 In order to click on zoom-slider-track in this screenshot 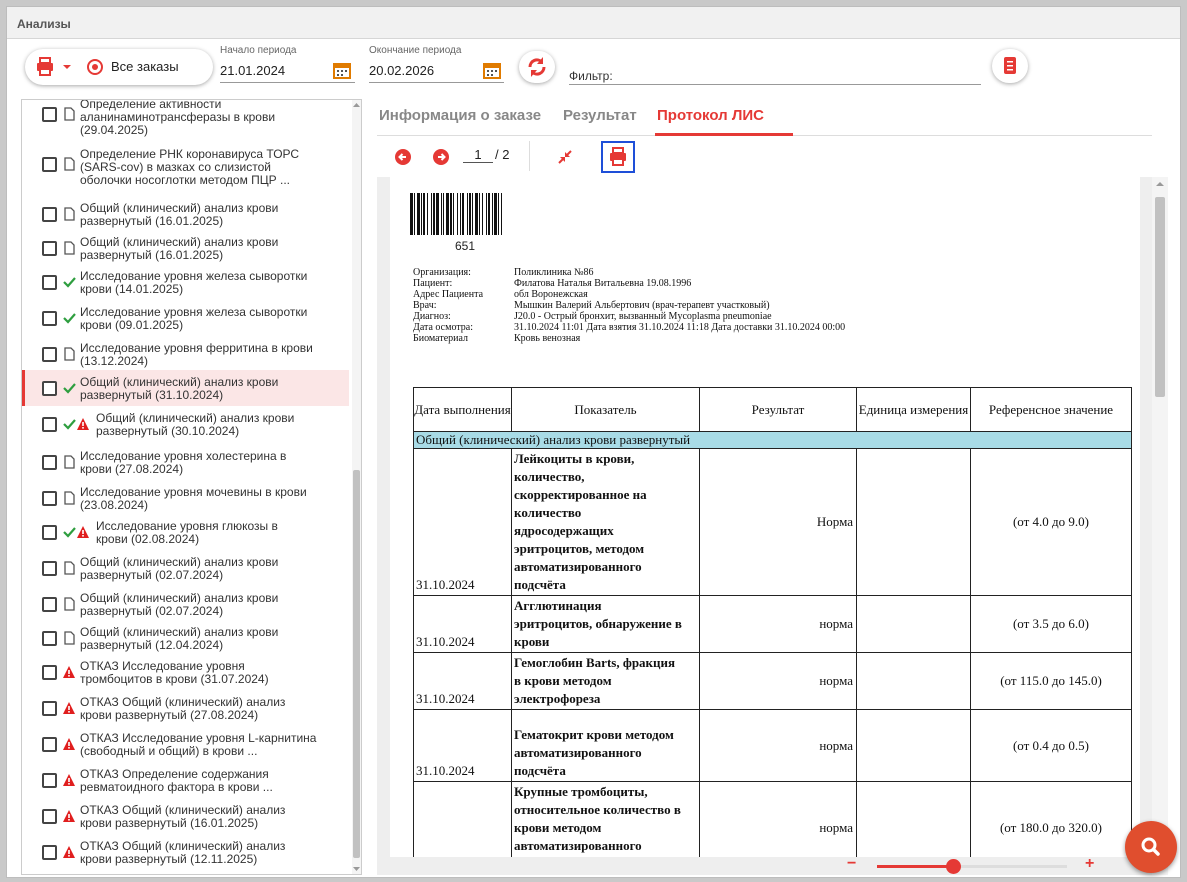, I will do `click(972, 866)`.